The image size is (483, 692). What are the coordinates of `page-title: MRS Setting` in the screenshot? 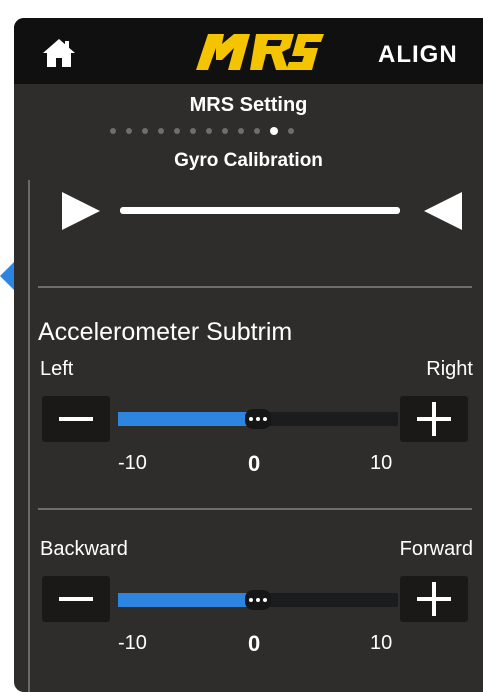 It's located at (248, 105).